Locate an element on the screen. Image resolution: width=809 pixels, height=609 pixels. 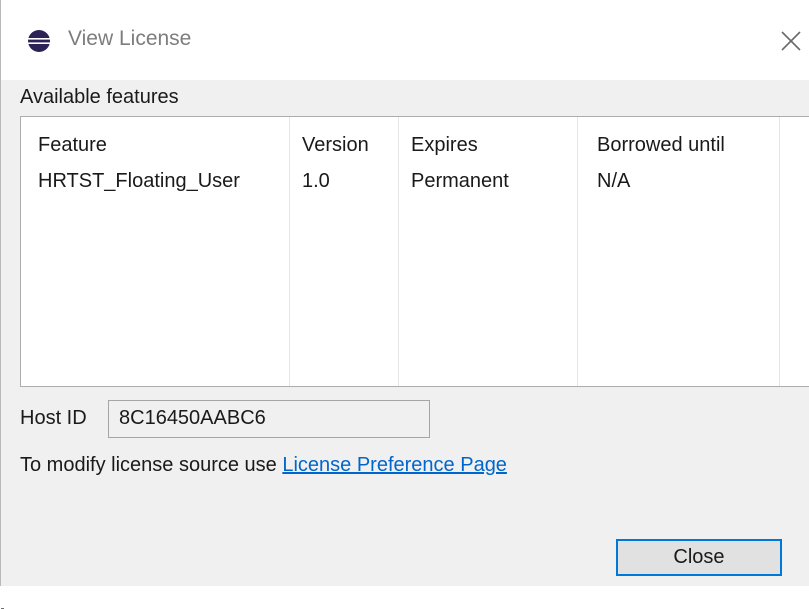
window-title: View License is located at coordinates (130, 38).